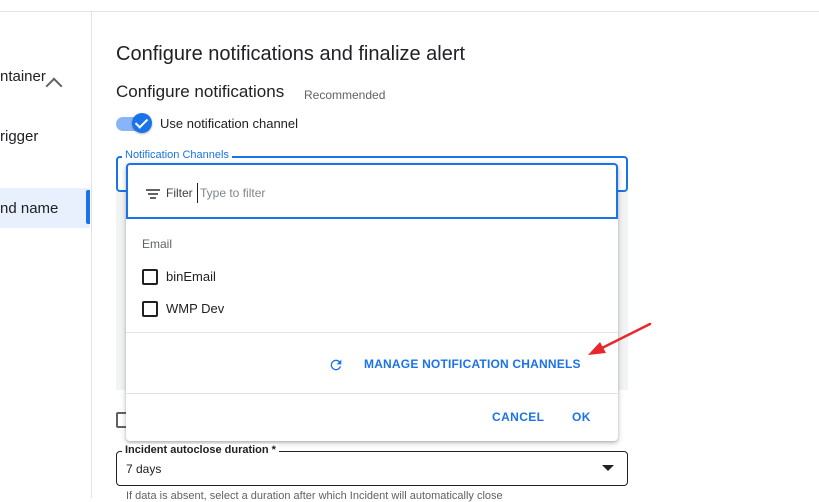  Describe the element at coordinates (177, 155) in the screenshot. I see `notification-channels-label: Notification Channels` at that location.